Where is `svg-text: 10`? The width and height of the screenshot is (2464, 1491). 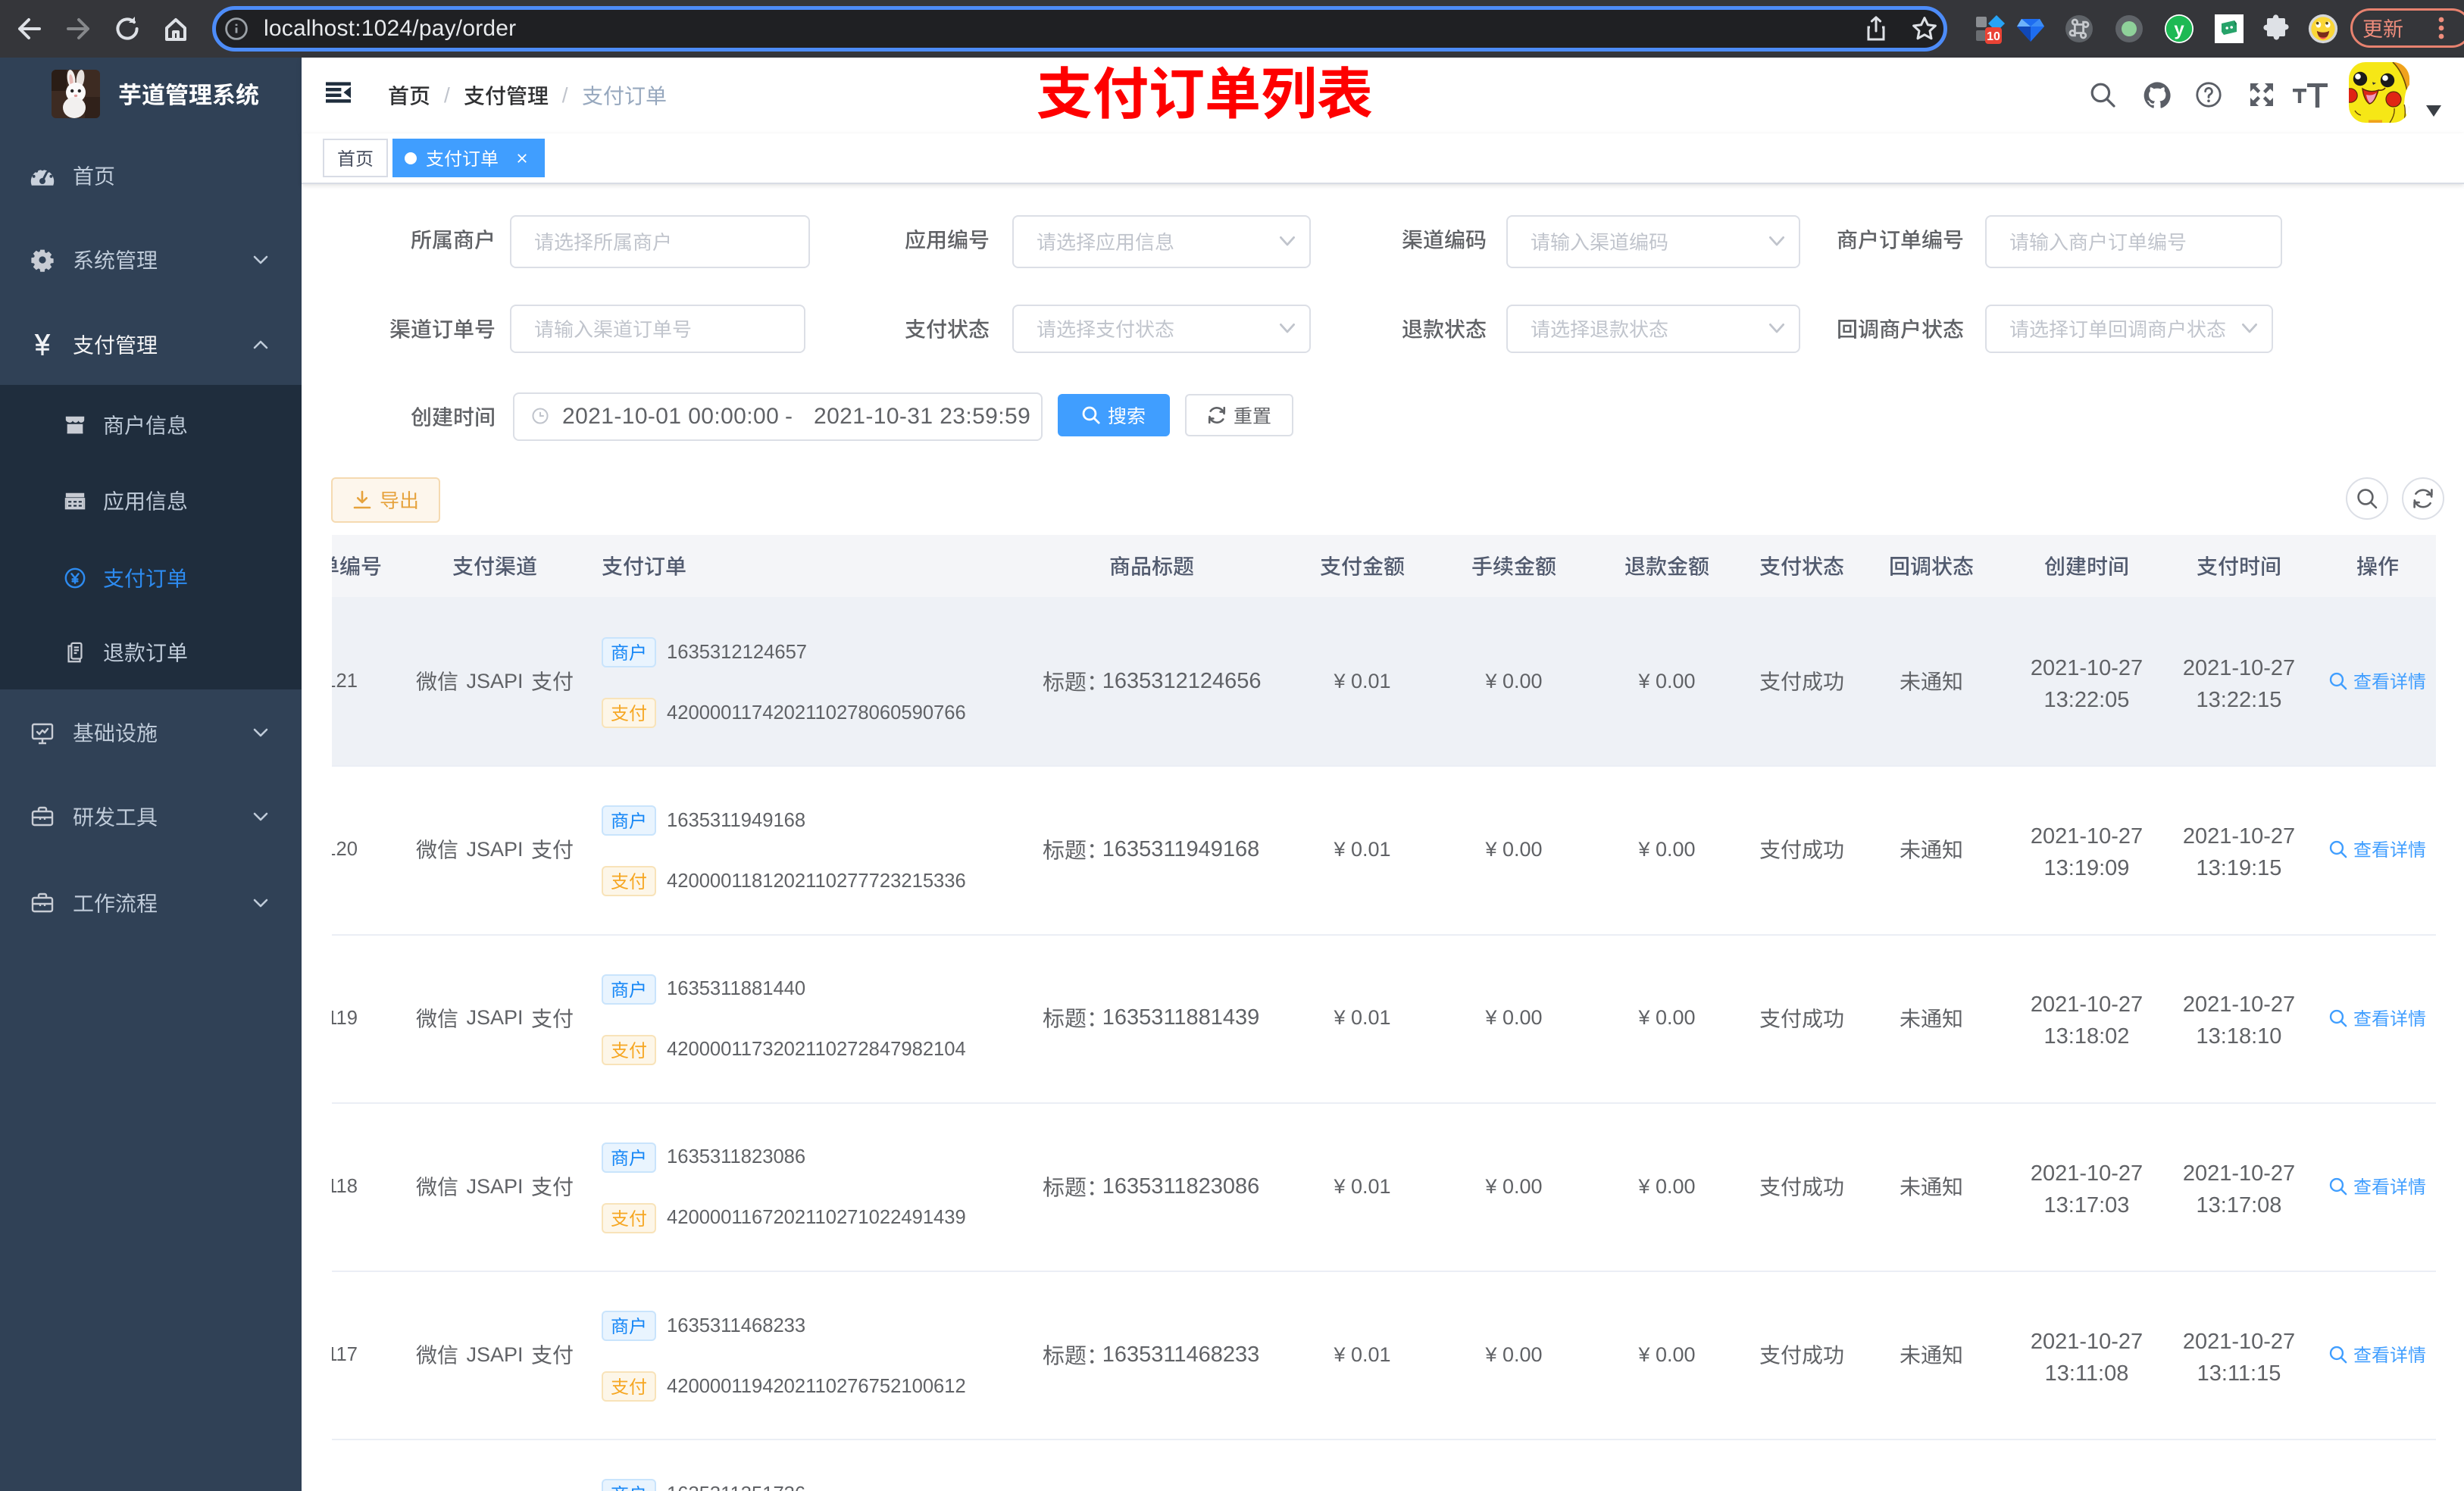
svg-text: 10 is located at coordinates (1993, 36).